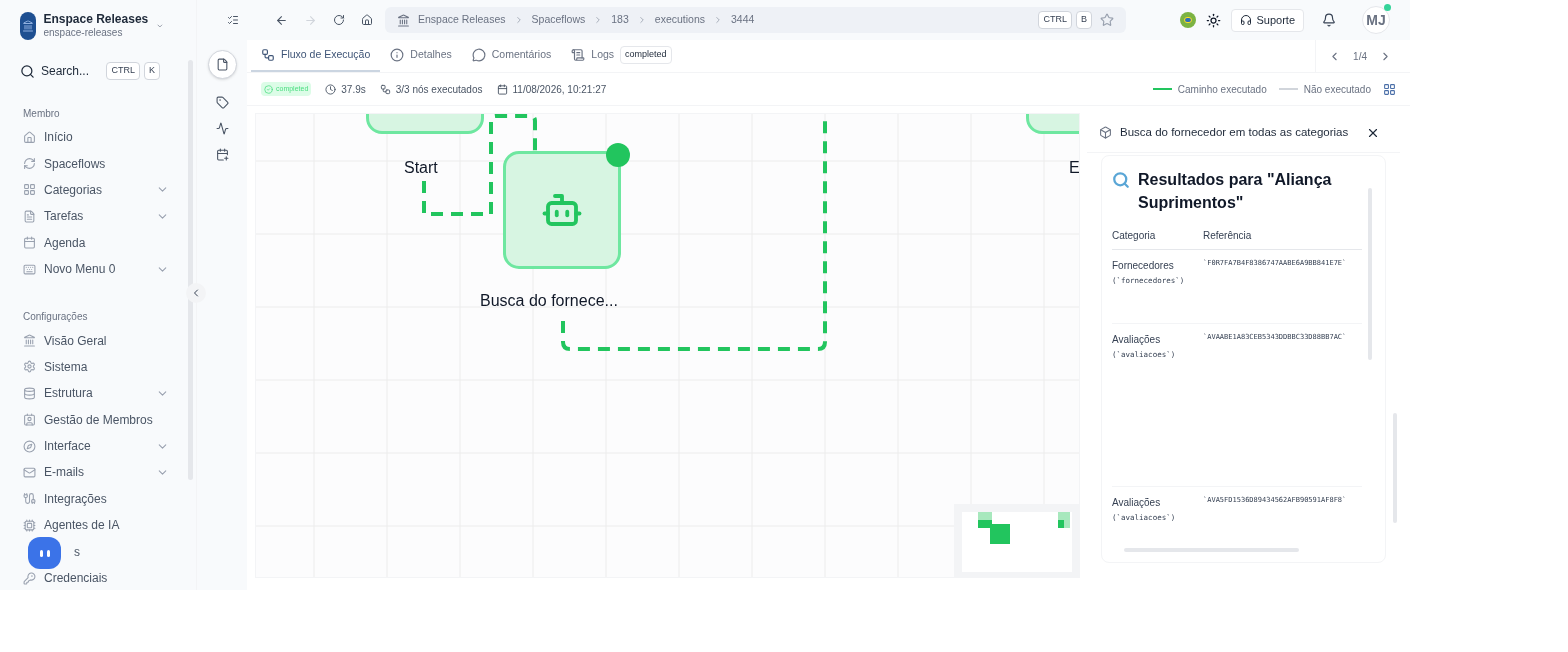 The width and height of the screenshot is (1568, 652). Describe the element at coordinates (96, 20) in the screenshot. I see `workspace-name: Enspace Releases` at that location.